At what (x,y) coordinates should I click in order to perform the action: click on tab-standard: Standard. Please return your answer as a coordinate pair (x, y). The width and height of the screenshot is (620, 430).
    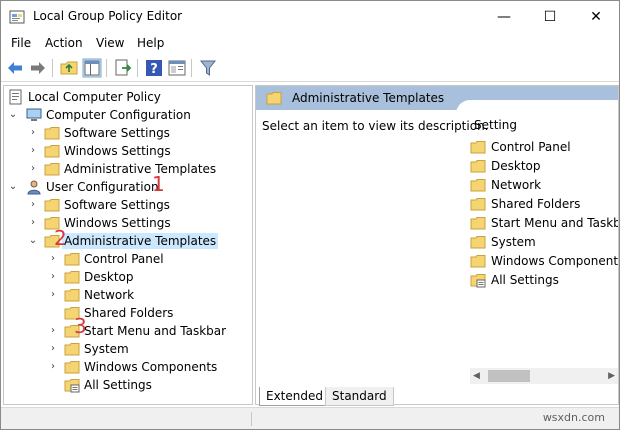
    Looking at the image, I should click on (359, 396).